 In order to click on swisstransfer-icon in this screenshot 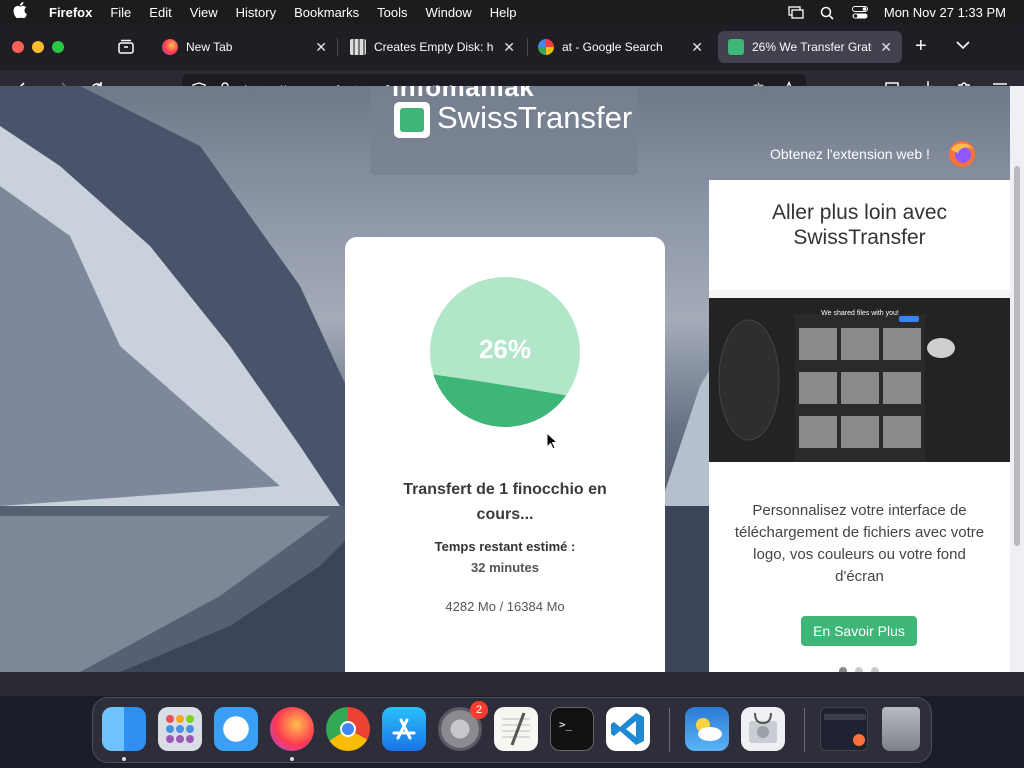, I will do `click(736, 47)`.